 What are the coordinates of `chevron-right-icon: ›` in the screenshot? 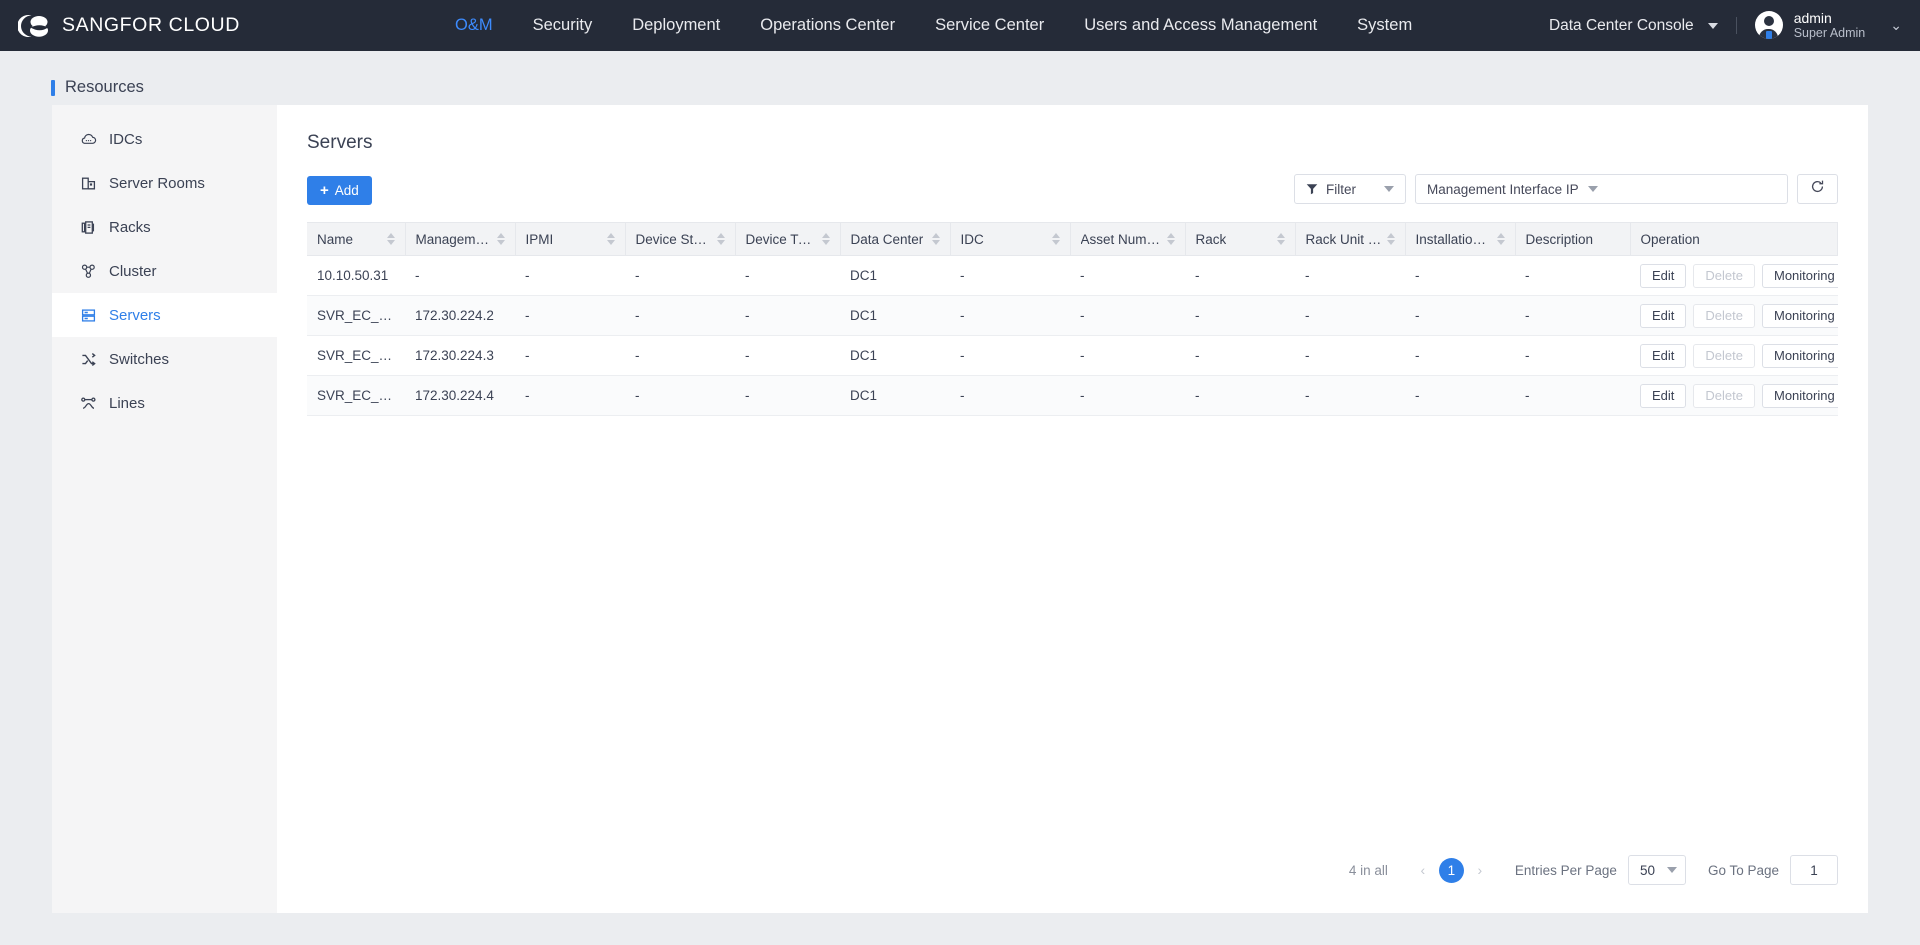 It's located at (1480, 870).